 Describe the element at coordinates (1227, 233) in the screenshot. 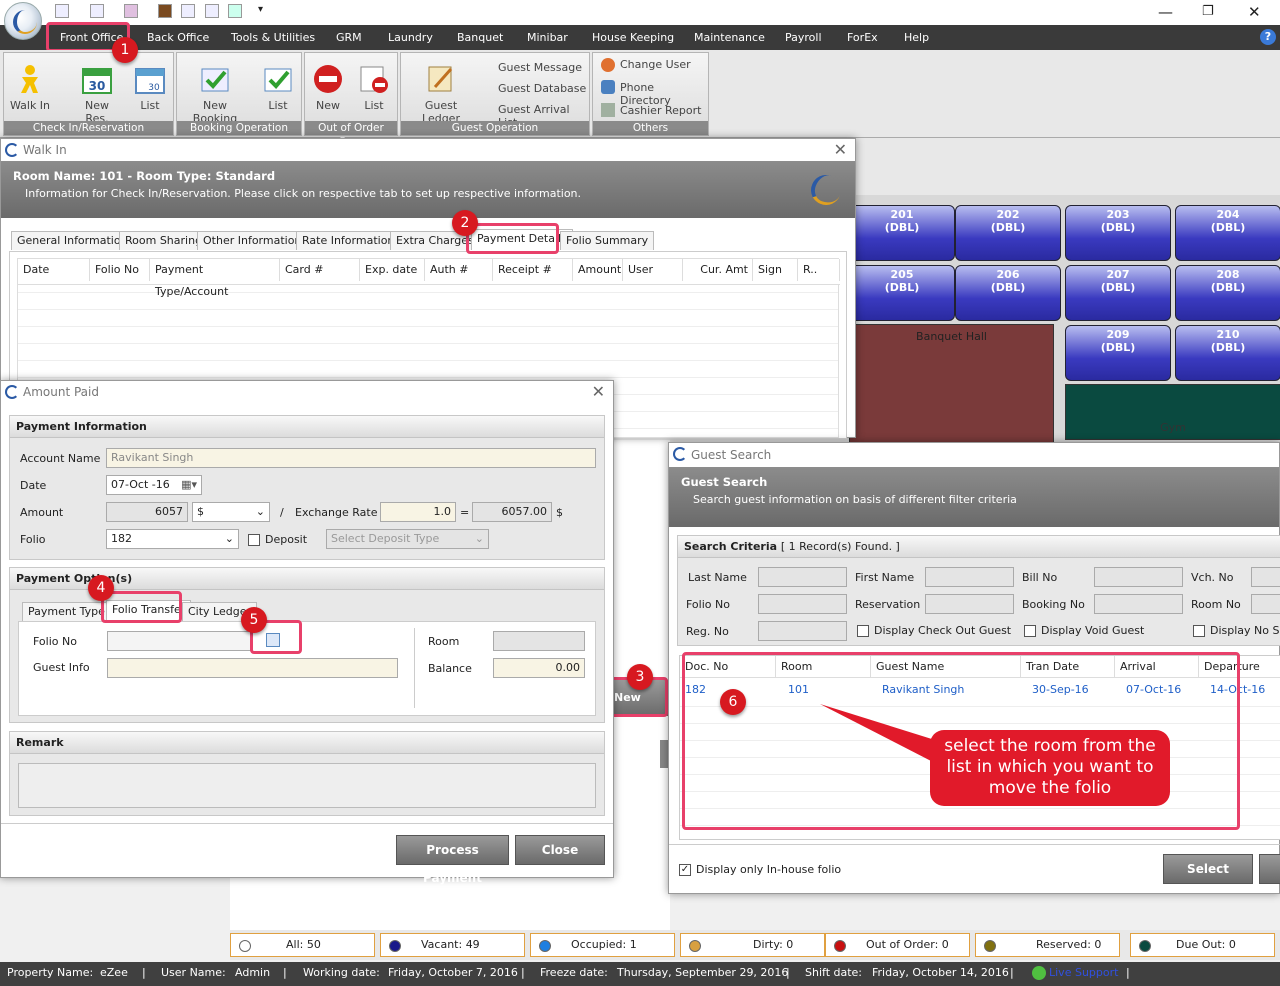

I see `room-tile: 204 (DBL)` at that location.